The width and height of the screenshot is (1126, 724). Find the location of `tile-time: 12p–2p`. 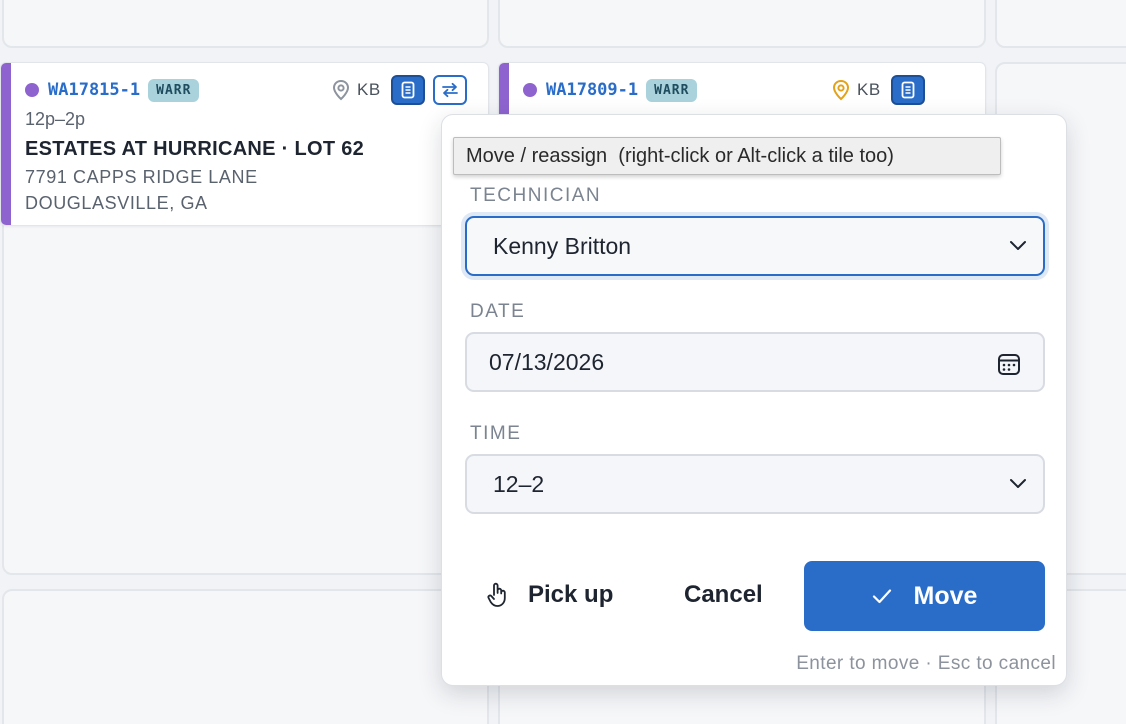

tile-time: 12p–2p is located at coordinates (55, 119).